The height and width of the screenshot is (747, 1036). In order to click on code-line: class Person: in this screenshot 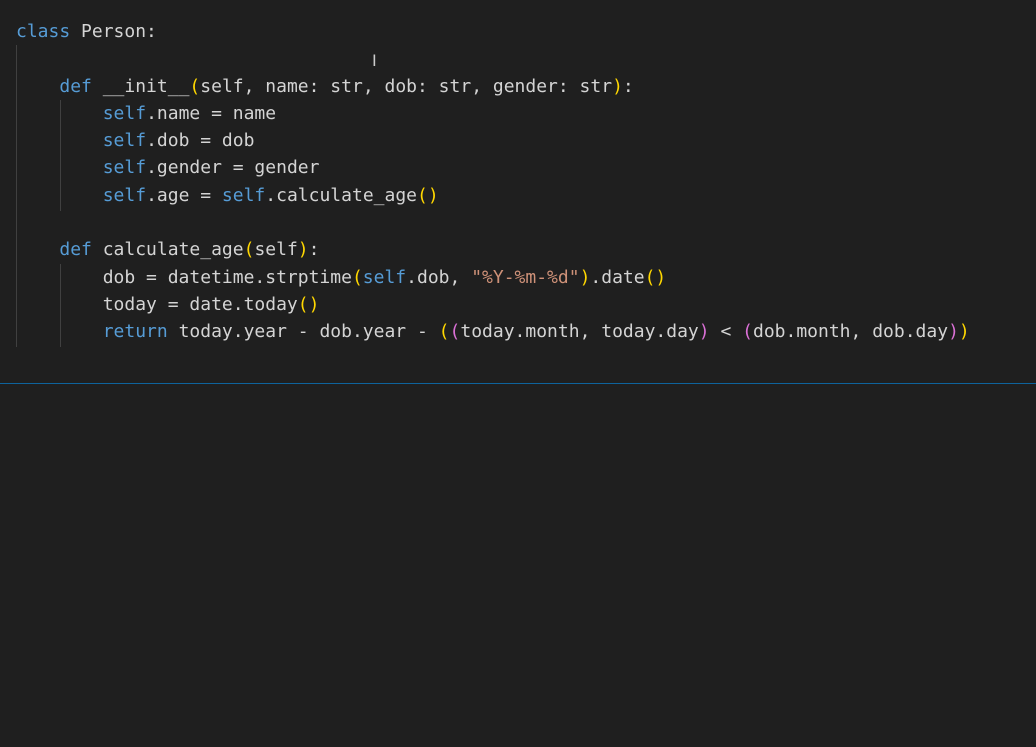, I will do `click(493, 31)`.